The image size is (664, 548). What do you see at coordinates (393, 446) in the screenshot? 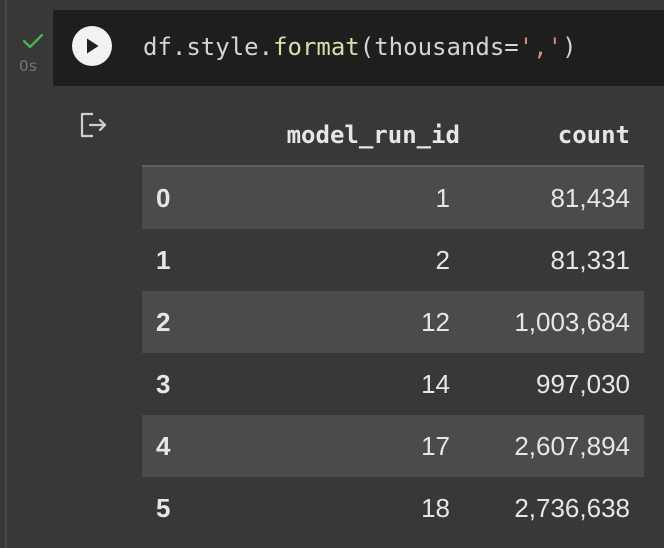
I see `table-row: 4 17 2,607,894` at bounding box center [393, 446].